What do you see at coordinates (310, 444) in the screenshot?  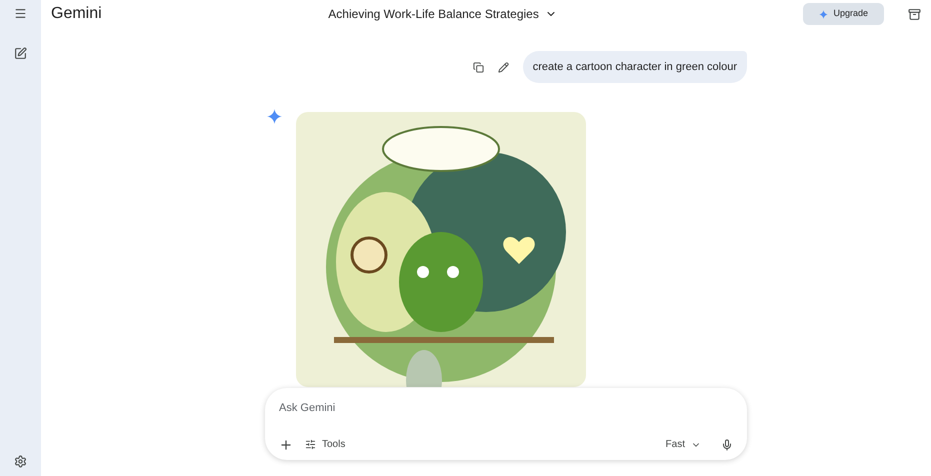 I see `sliders-icon` at bounding box center [310, 444].